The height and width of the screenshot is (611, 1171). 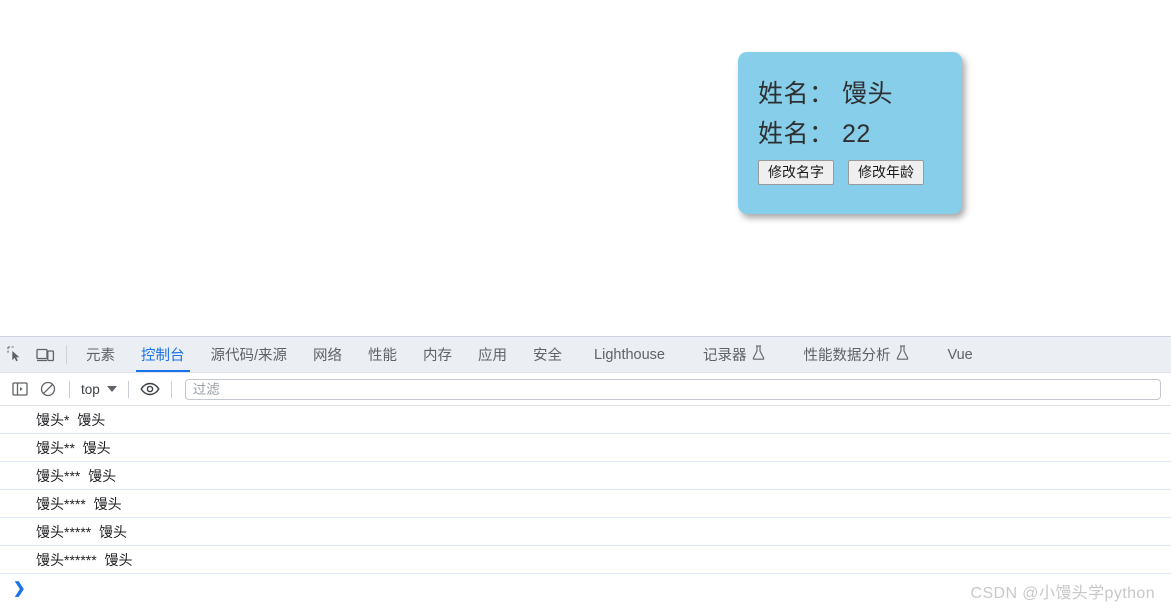 I want to click on clear-console-icon, so click(x=48, y=389).